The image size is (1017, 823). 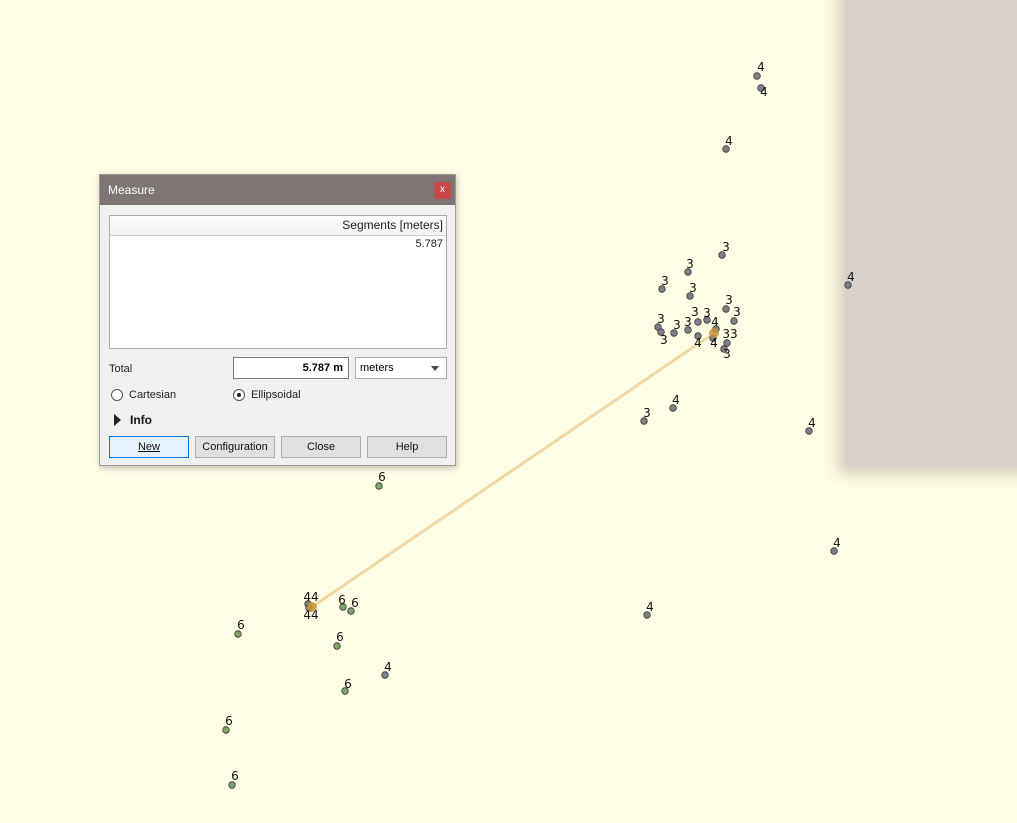 I want to click on close-button: Close, so click(x=321, y=447).